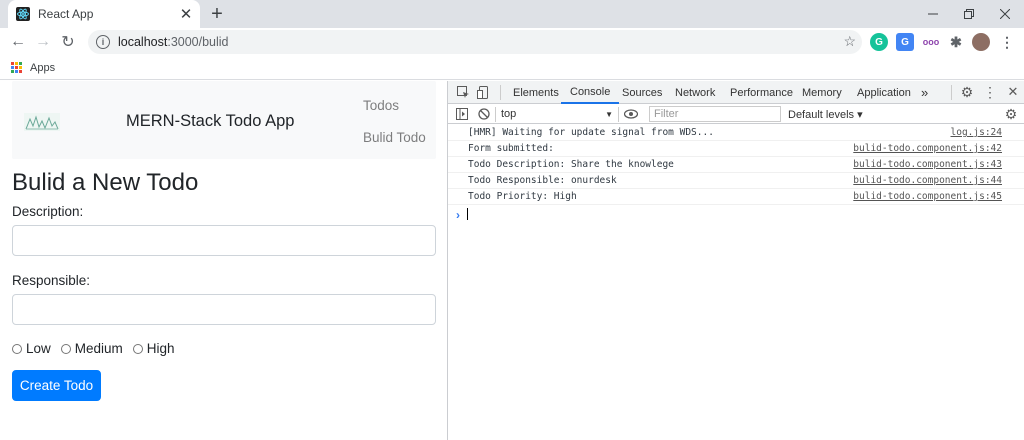 The image size is (1024, 440). I want to click on priority-high-radio: High, so click(153, 348).